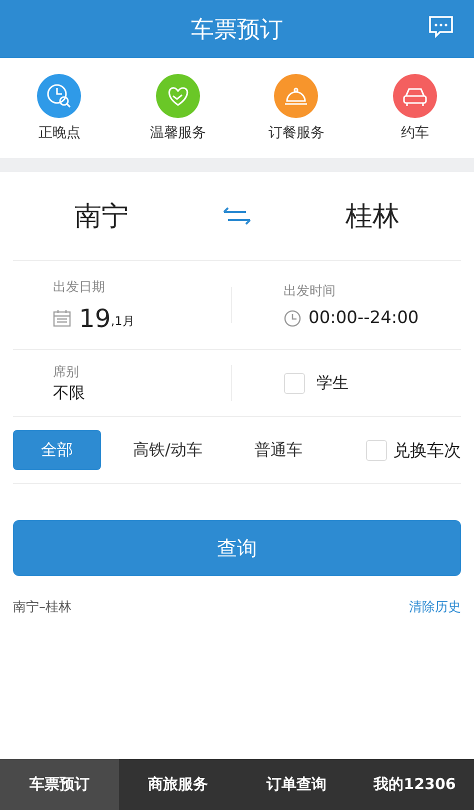 Image resolution: width=474 pixels, height=810 pixels. I want to click on train-type-tab: 高铁/动车, so click(167, 450).